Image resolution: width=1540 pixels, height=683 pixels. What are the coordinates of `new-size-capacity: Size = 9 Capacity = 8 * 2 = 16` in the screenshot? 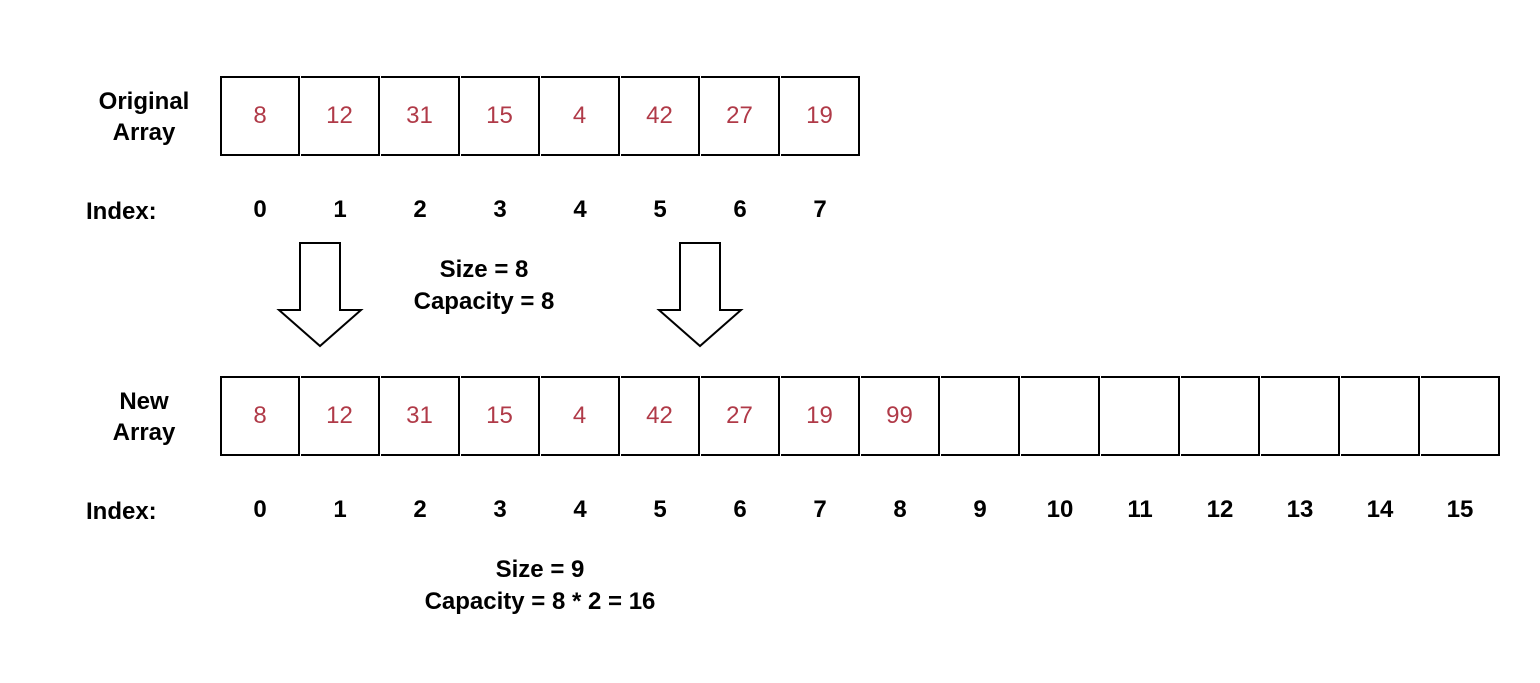 It's located at (540, 586).